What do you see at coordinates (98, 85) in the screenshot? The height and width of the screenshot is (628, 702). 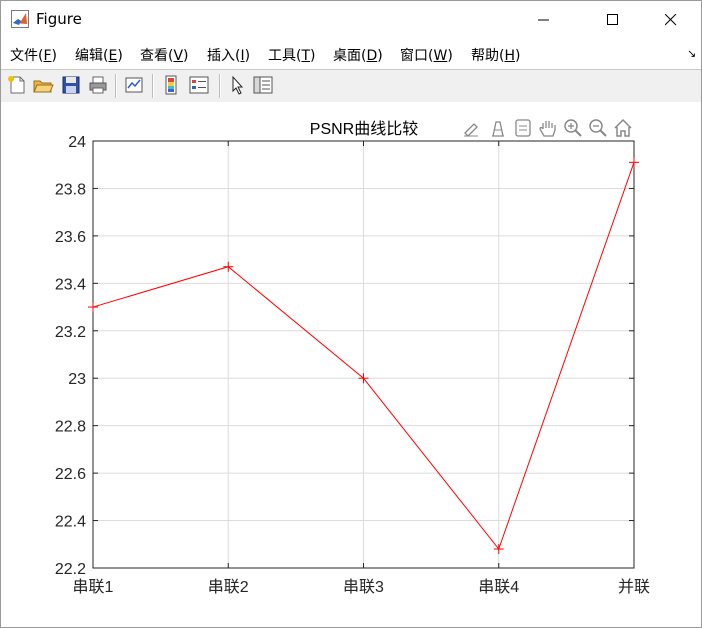 I see `print-icon` at bounding box center [98, 85].